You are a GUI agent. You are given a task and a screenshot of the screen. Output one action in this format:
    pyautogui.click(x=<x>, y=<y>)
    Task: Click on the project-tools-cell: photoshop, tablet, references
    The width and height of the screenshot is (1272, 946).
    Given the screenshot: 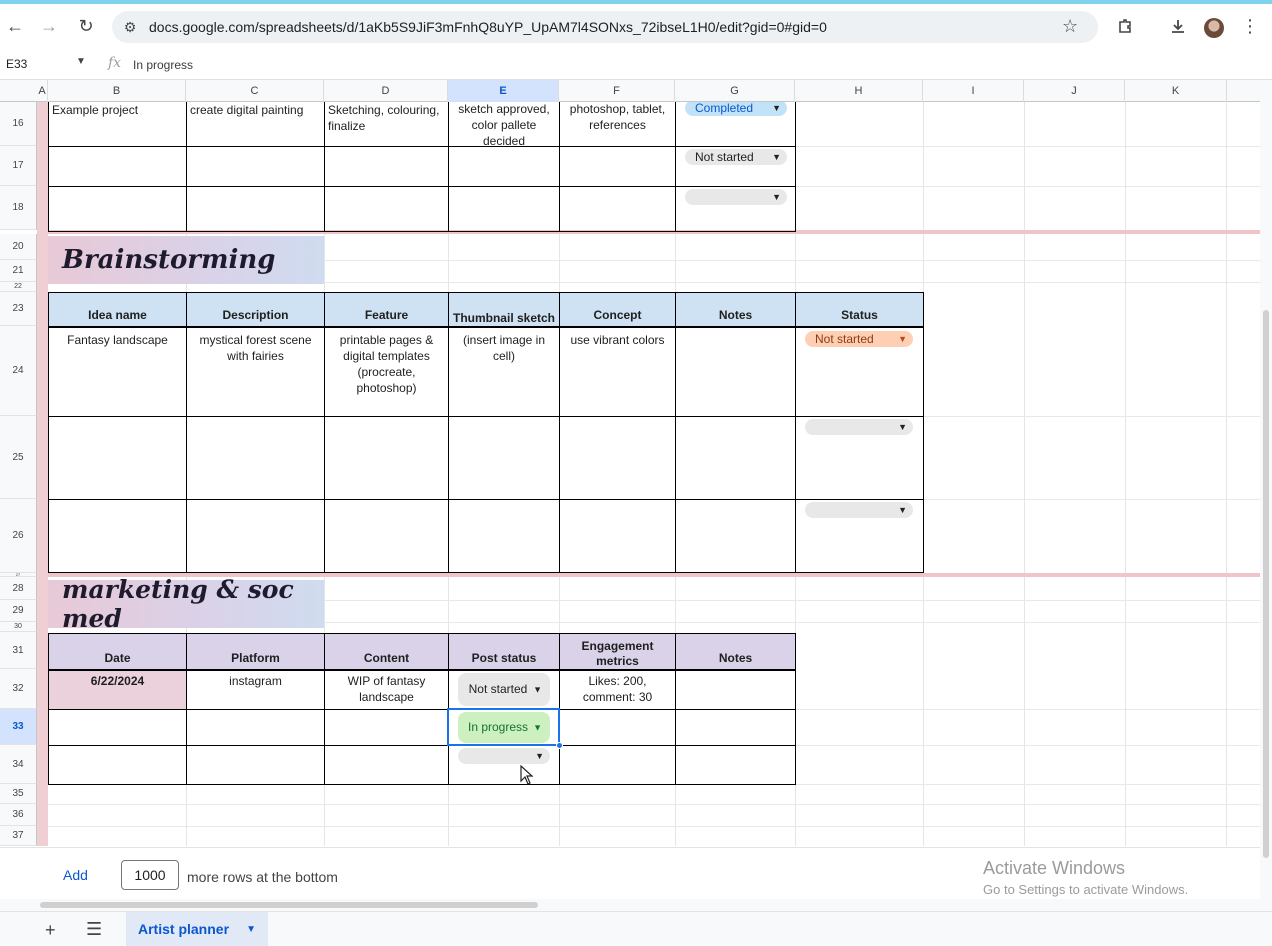 What is the action you would take?
    pyautogui.click(x=617, y=117)
    